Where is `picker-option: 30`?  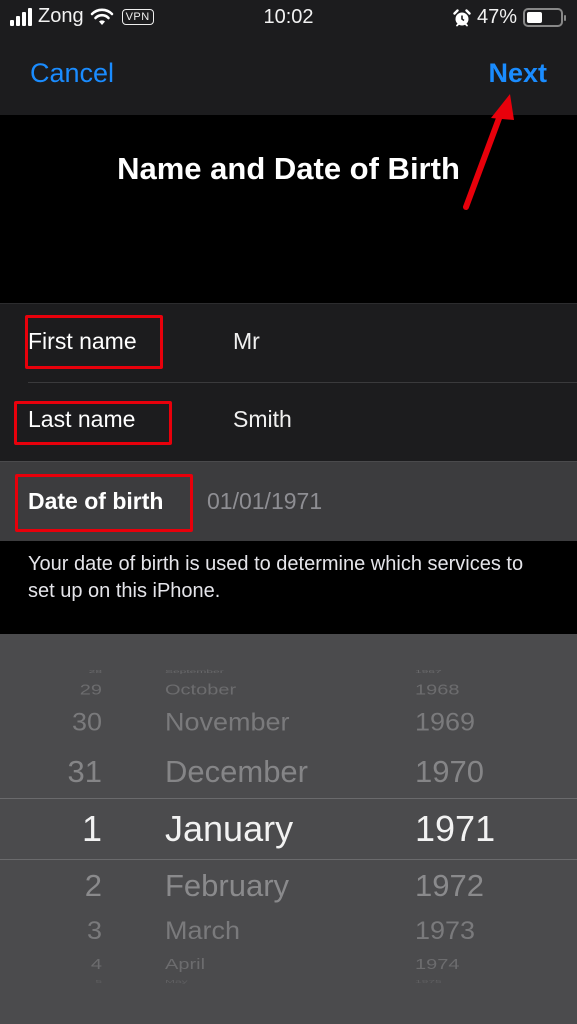
picker-option: 30 is located at coordinates (62, 722).